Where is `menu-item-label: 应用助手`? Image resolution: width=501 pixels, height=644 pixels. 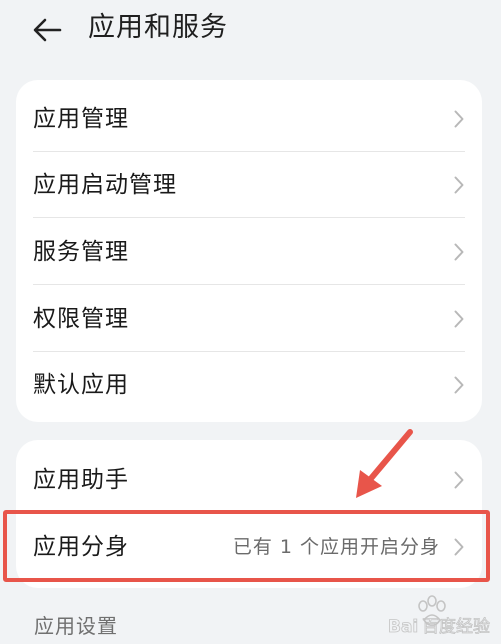
menu-item-label: 应用助手 is located at coordinates (81, 480).